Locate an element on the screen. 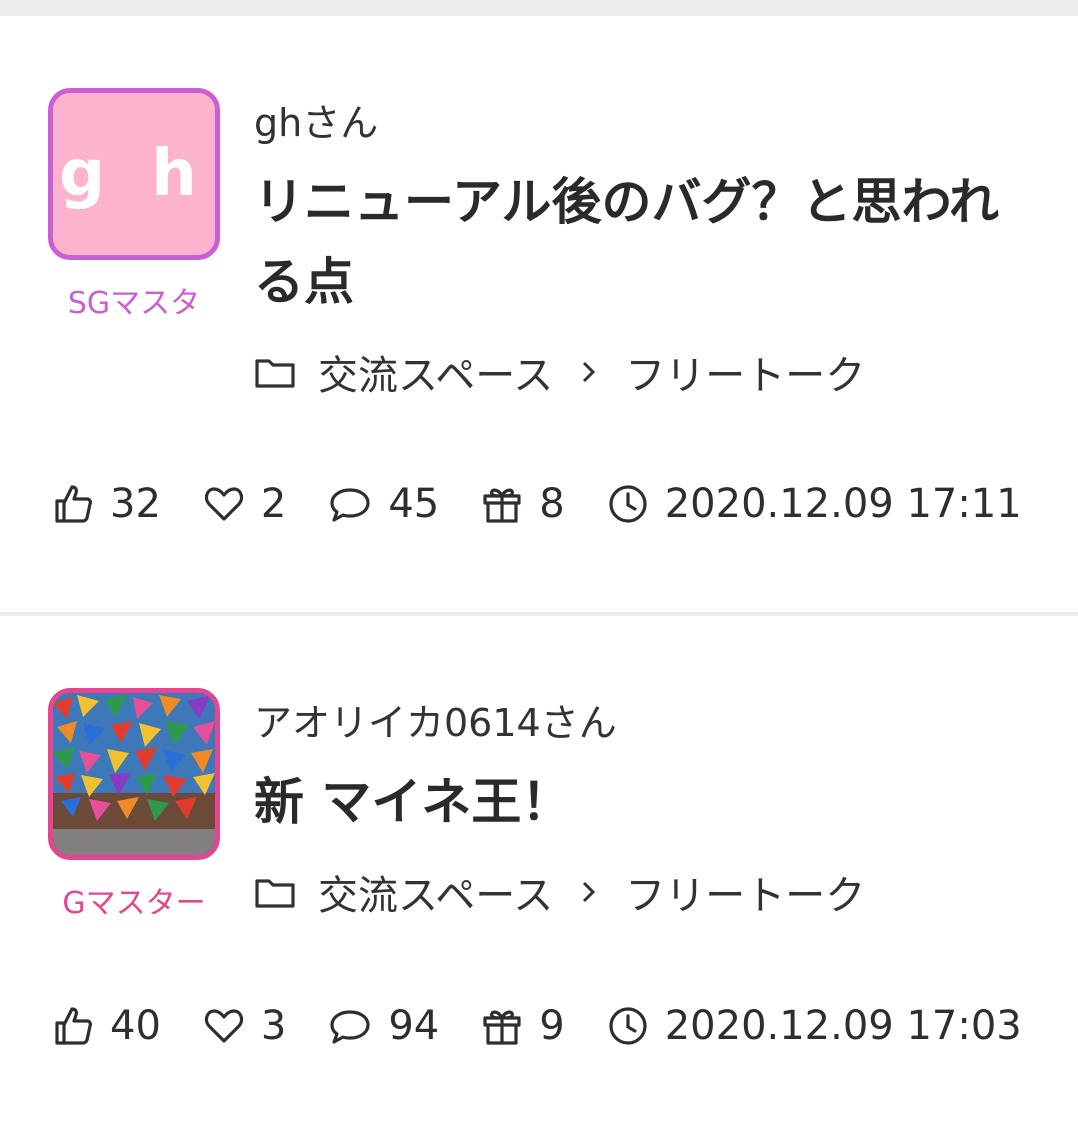 This screenshot has height=1131, width=1078. rank-badge: Gマスター is located at coordinates (134, 903).